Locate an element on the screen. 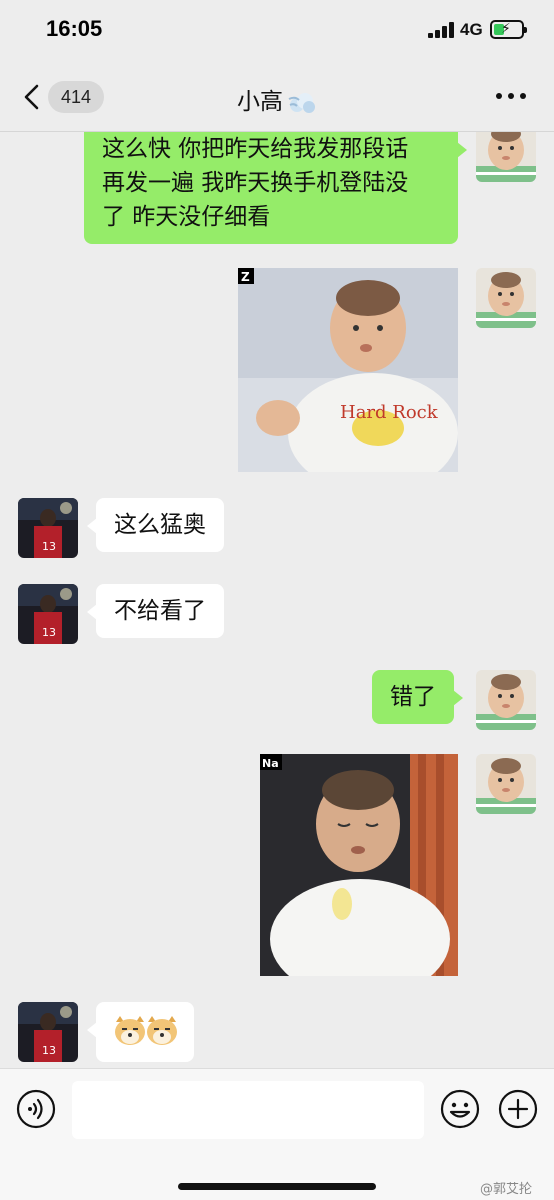 This screenshot has width=554, height=1200. status-bar: 16:05 4G ⚡ is located at coordinates (277, 31).